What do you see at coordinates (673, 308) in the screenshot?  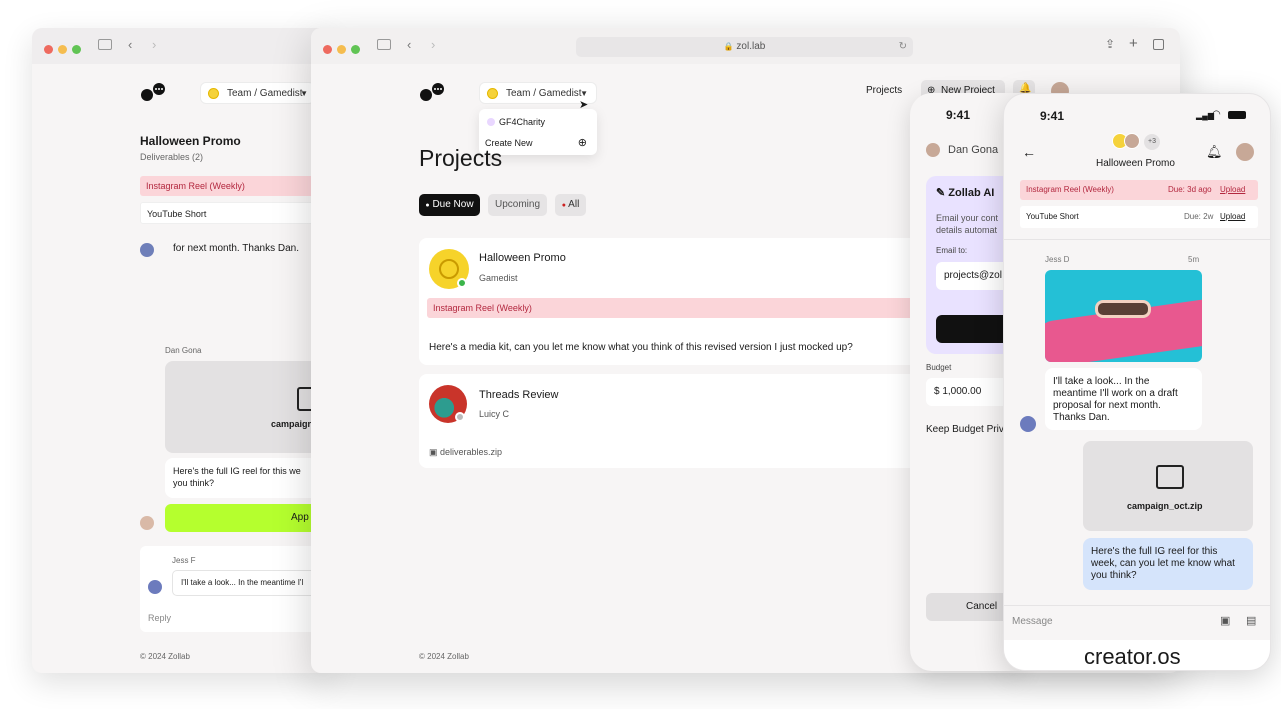 I see `project-tag: Instagram Reel (Weekly)` at bounding box center [673, 308].